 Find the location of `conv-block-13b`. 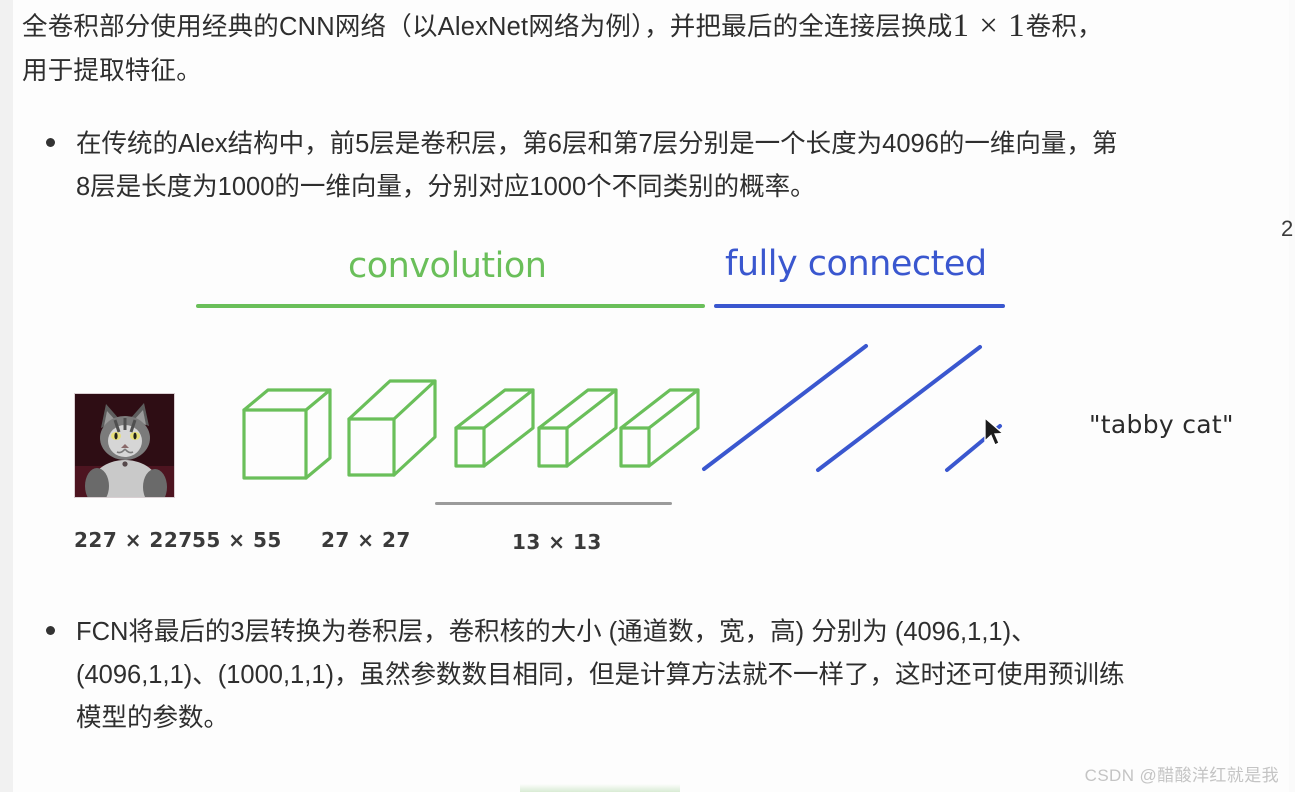

conv-block-13b is located at coordinates (577, 428).